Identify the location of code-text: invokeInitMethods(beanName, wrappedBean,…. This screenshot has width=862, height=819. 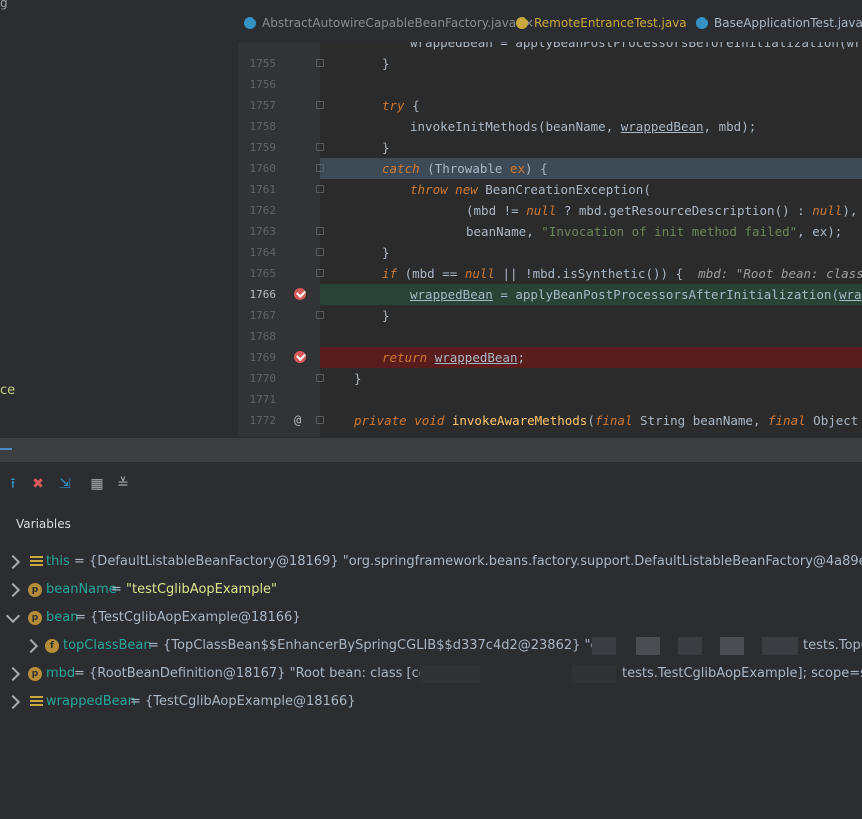
(583, 126).